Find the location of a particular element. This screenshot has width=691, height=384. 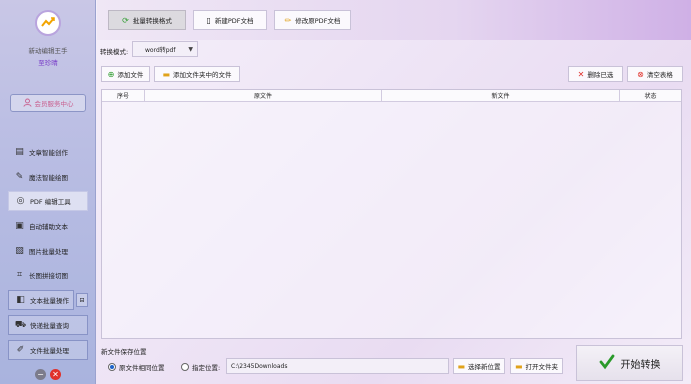

tab-batch-convert: ⟳ 批量转换格式 is located at coordinates (147, 20).